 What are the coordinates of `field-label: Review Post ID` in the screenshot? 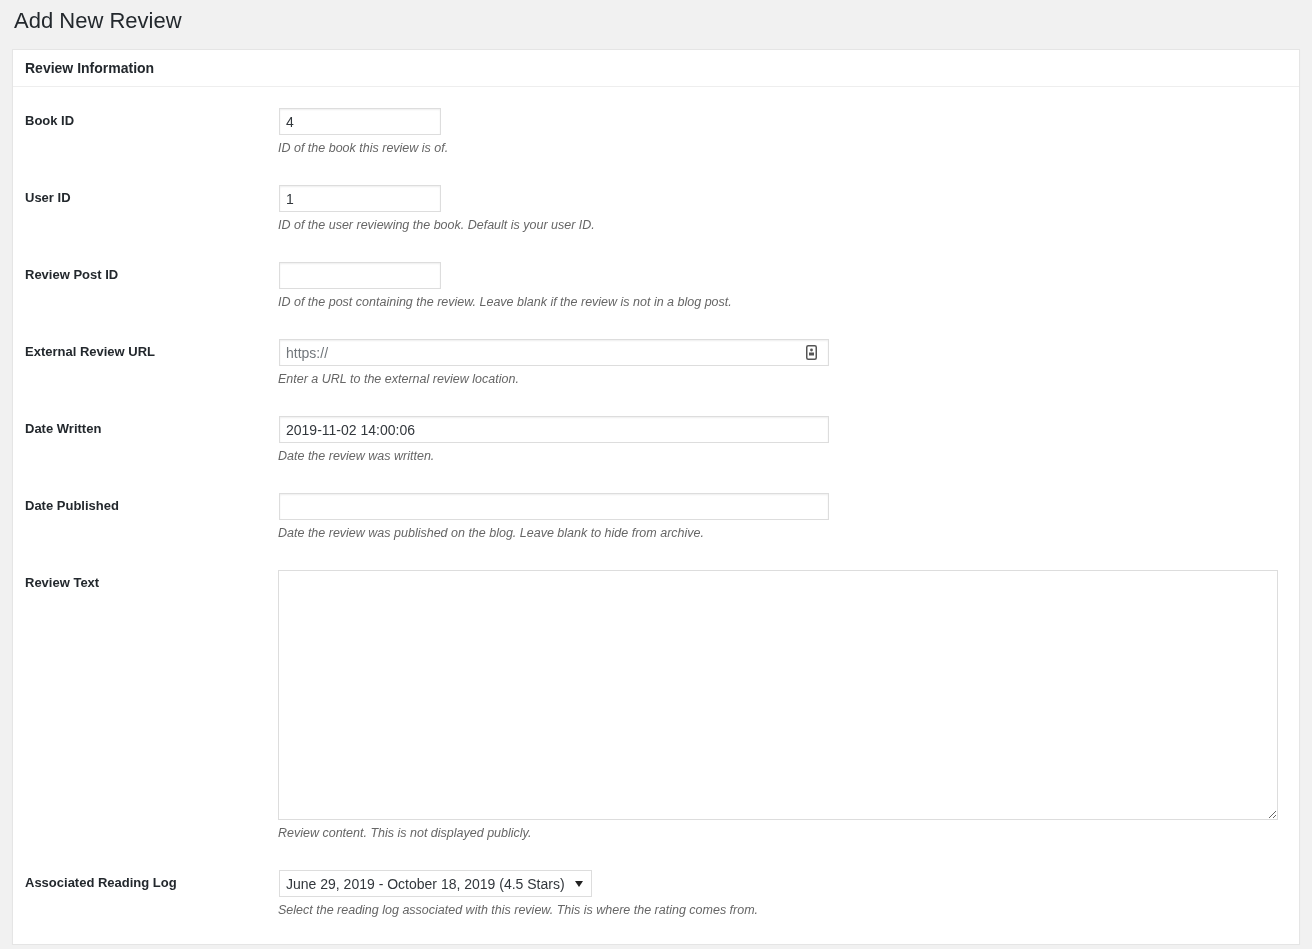 It's located at (72, 275).